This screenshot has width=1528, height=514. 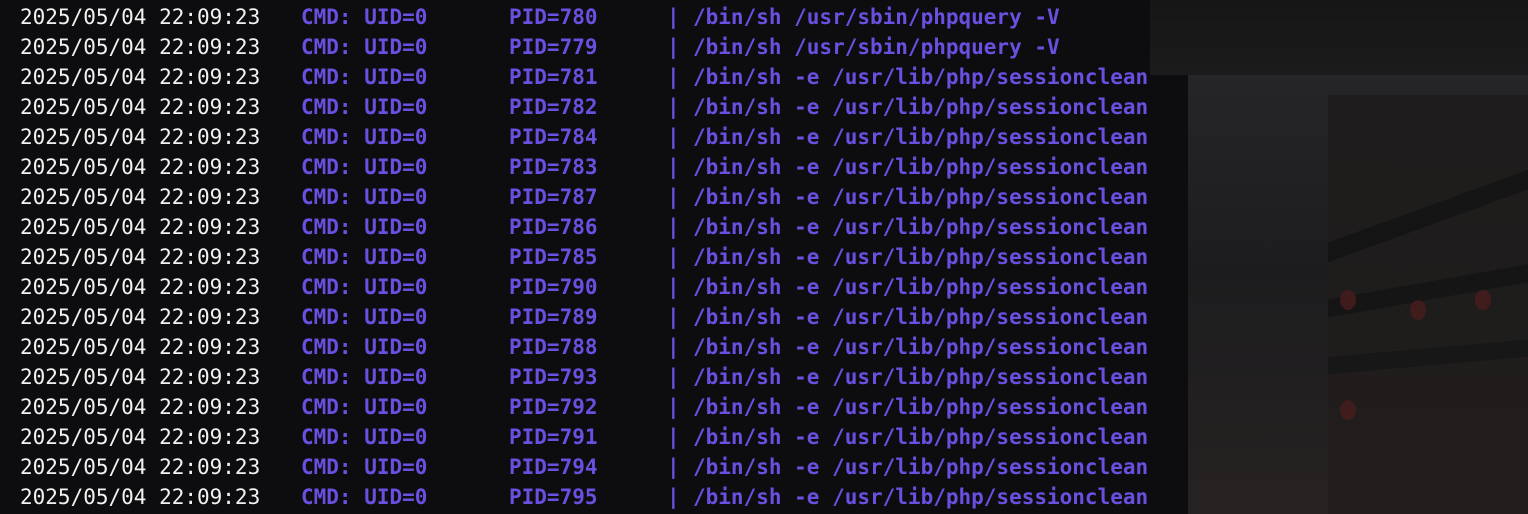 What do you see at coordinates (553, 257) in the screenshot?
I see `log-pid: PID=785` at bounding box center [553, 257].